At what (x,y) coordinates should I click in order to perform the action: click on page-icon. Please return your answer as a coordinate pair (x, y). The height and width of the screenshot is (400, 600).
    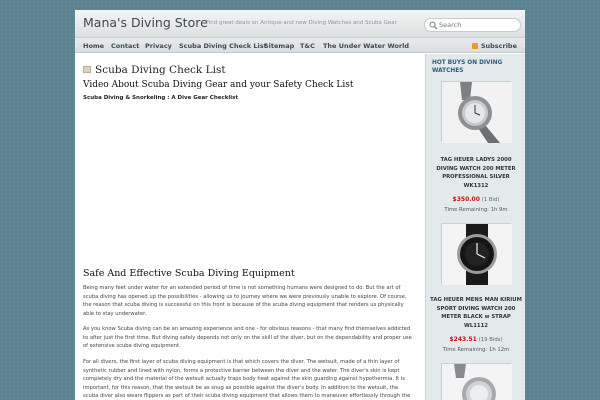
    Looking at the image, I should click on (87, 69).